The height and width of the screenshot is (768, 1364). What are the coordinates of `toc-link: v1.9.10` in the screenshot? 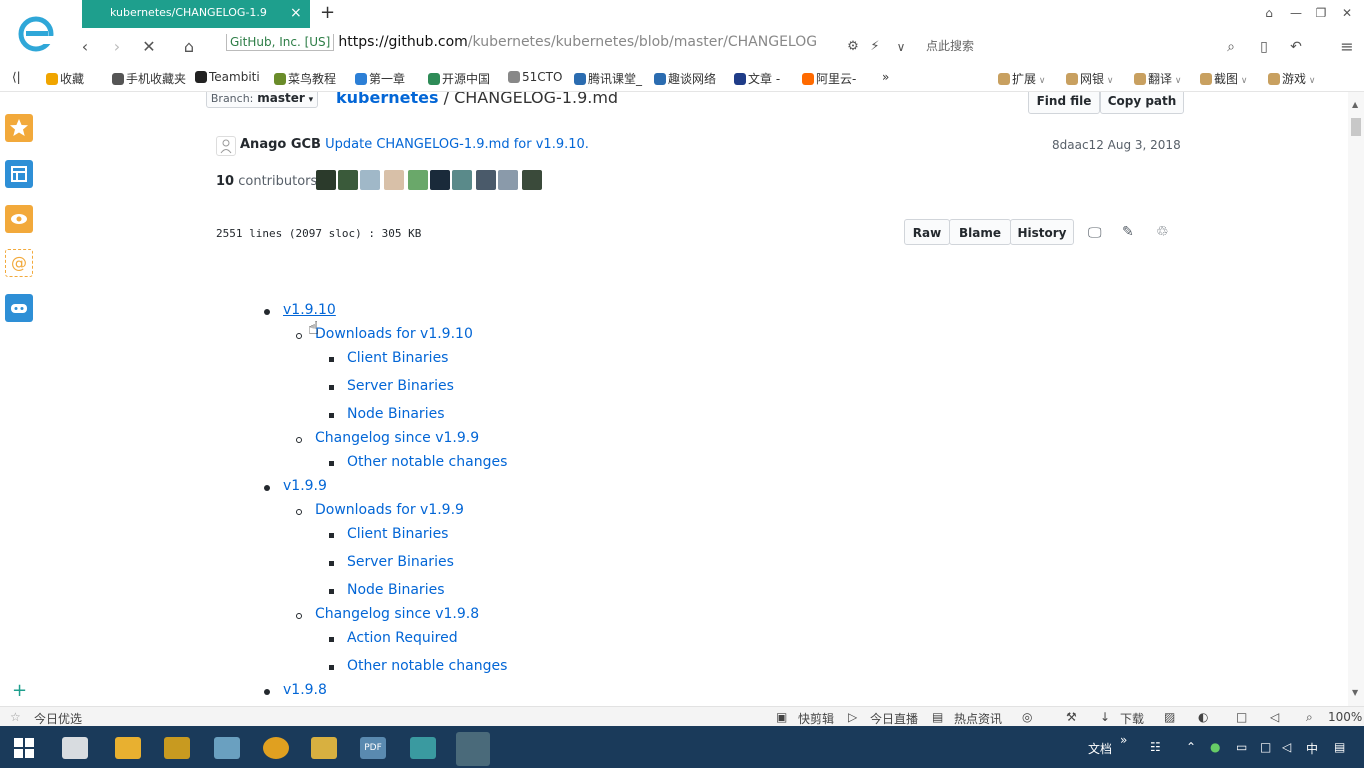 It's located at (309, 310).